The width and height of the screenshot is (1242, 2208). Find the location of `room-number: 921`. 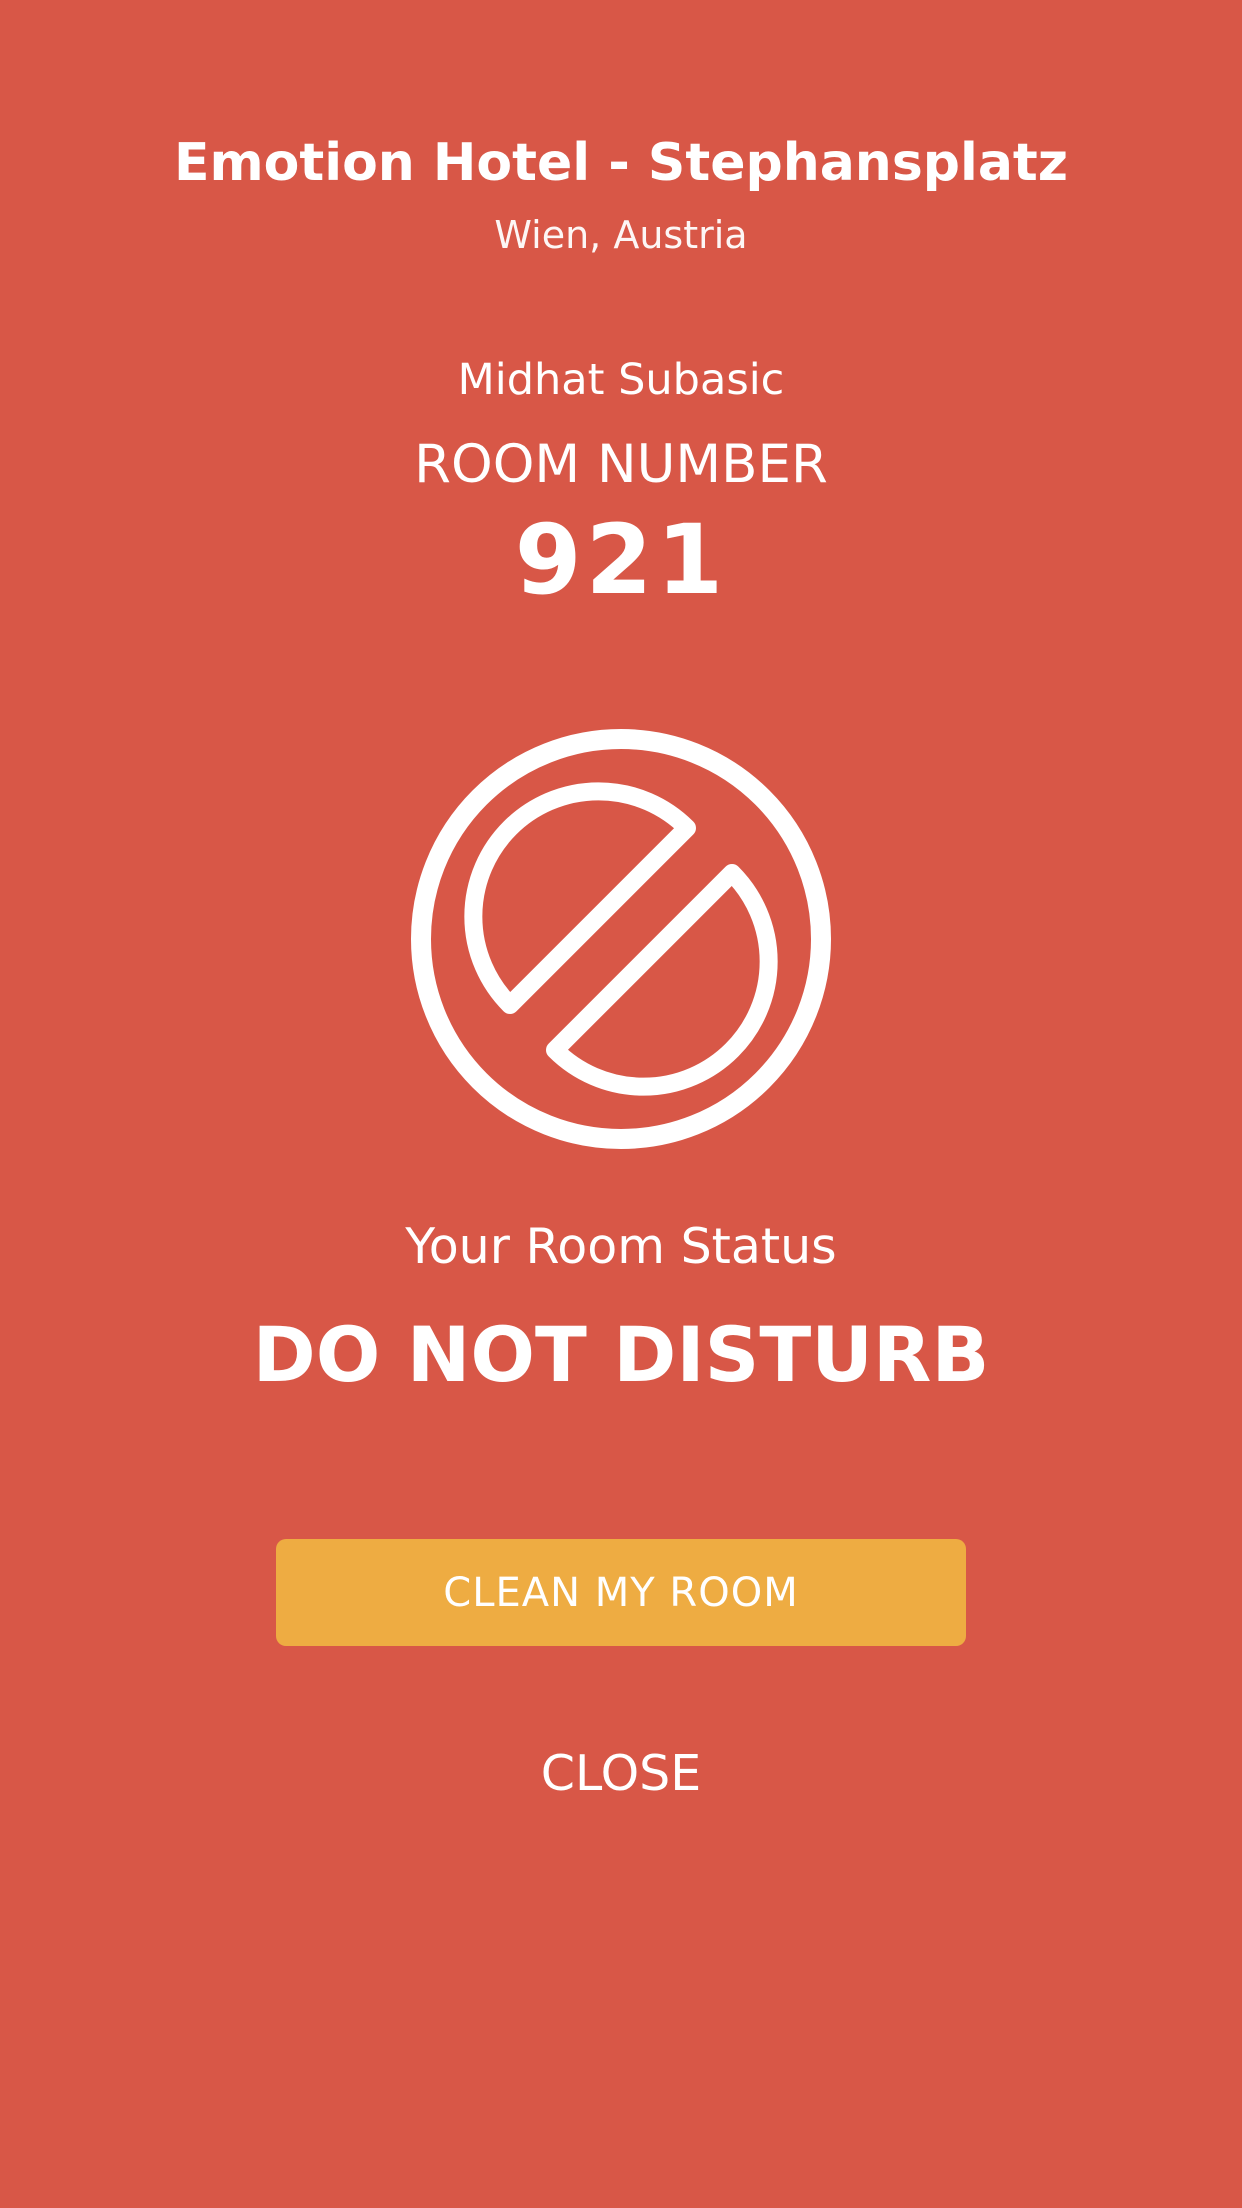

room-number: 921 is located at coordinates (621, 560).